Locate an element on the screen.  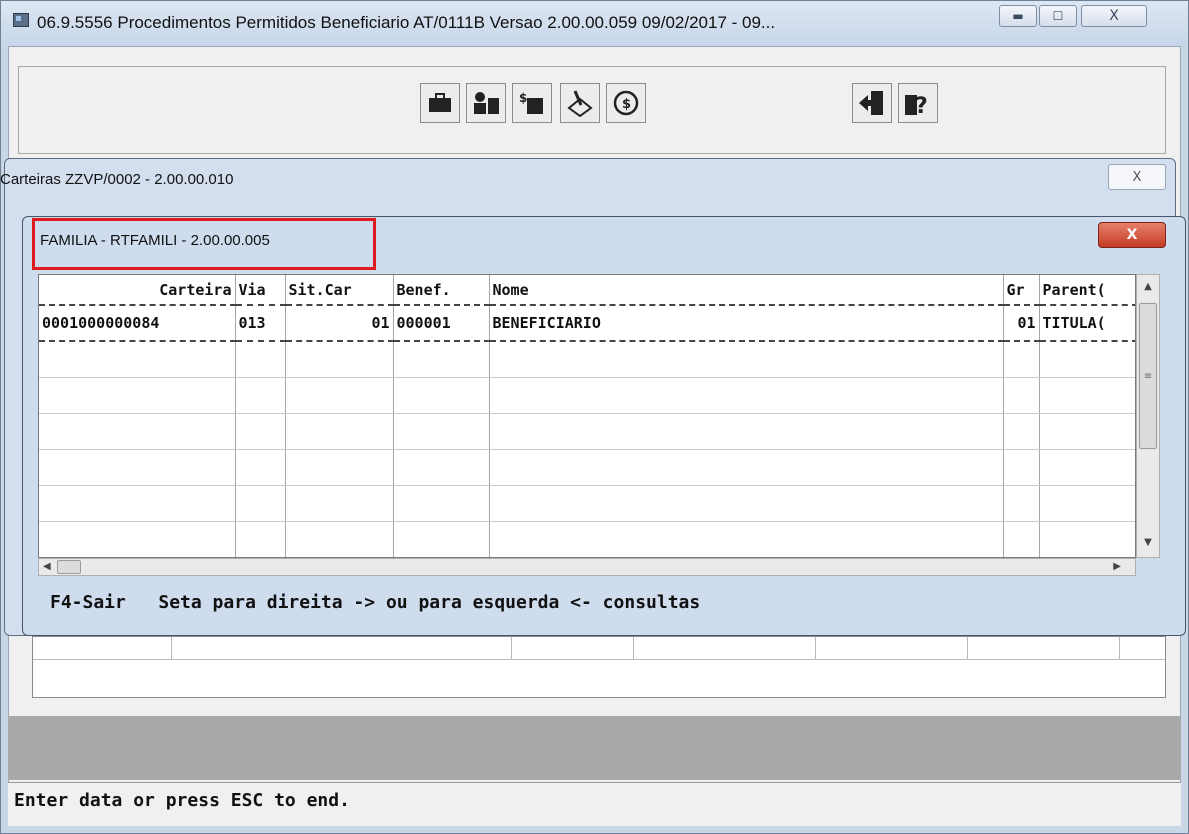
column-header-benef: Benef. is located at coordinates (441, 290).